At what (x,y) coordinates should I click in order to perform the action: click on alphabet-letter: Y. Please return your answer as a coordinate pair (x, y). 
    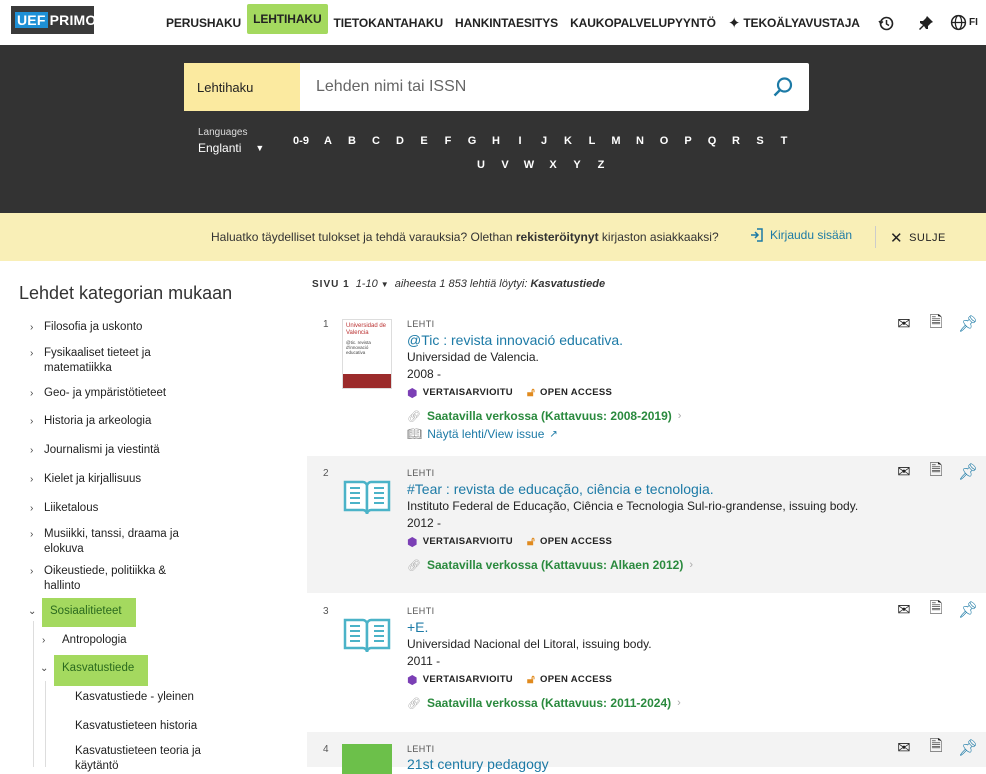
    Looking at the image, I should click on (577, 169).